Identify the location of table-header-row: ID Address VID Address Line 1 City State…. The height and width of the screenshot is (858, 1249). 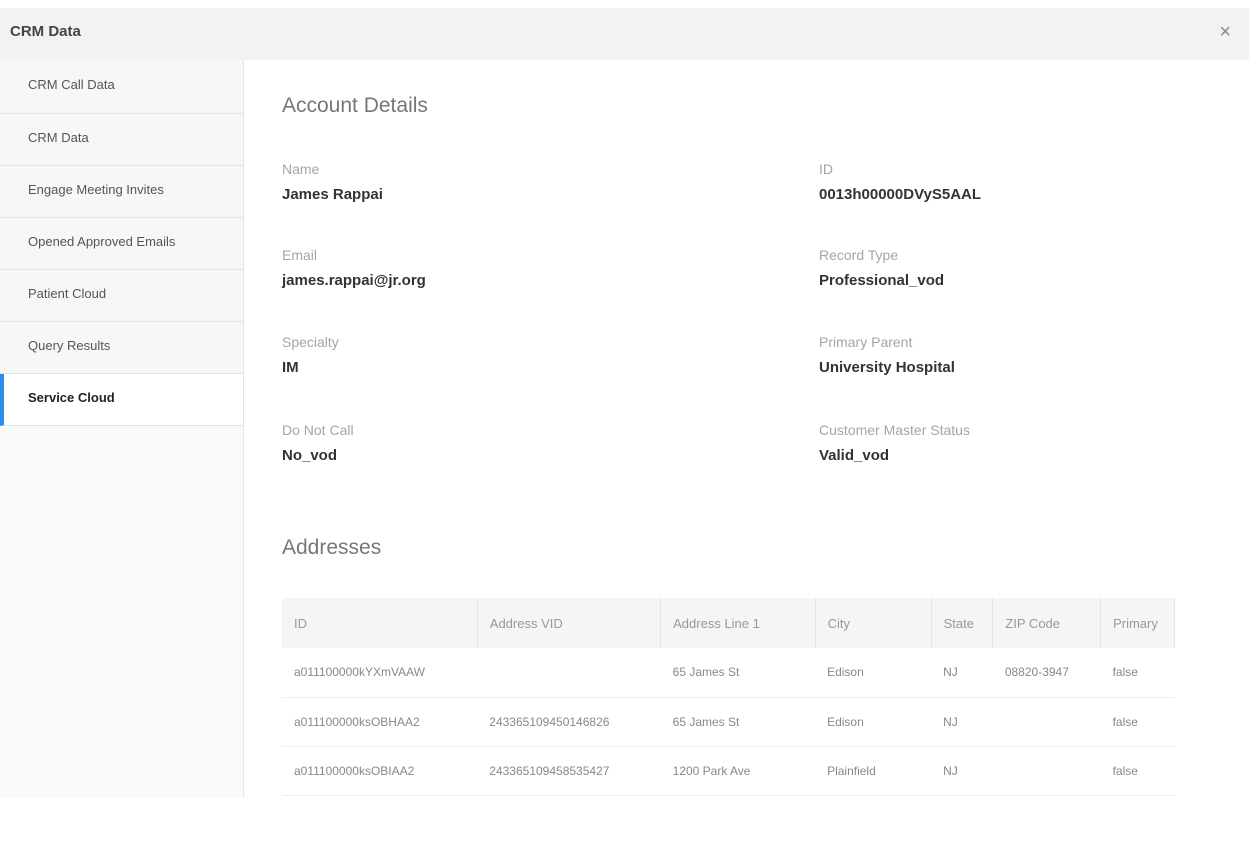
(728, 623).